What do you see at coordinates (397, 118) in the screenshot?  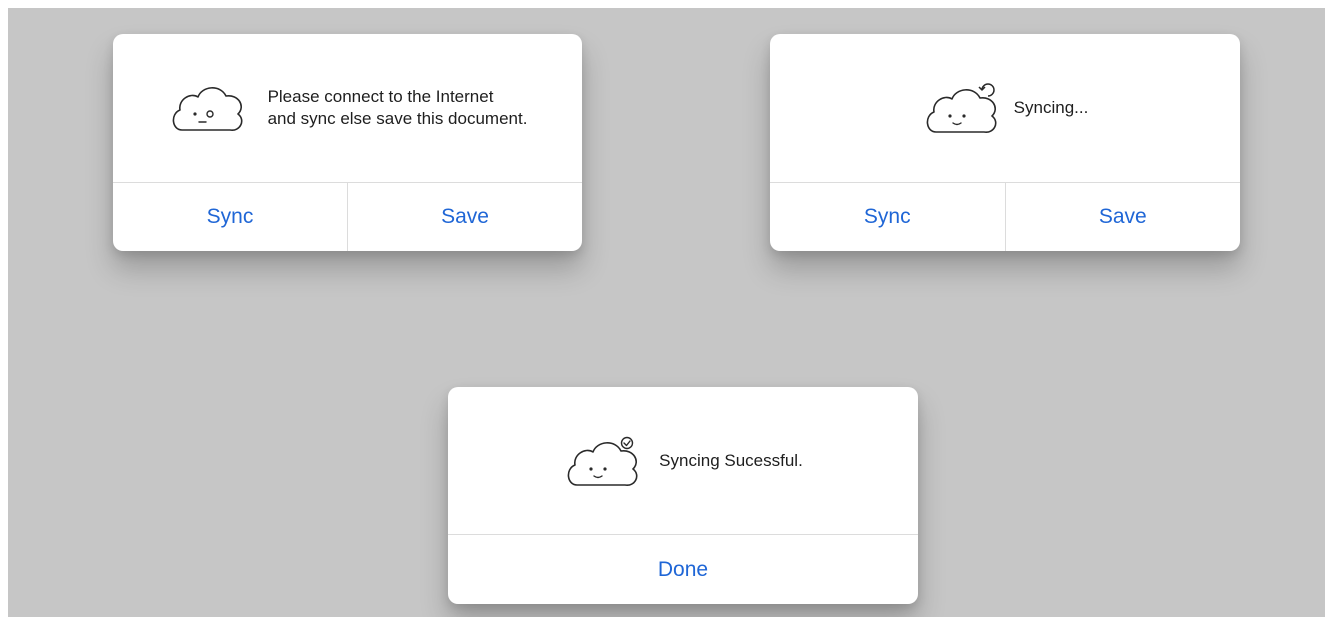 I see `offline-message-line2: and sync else save this document.` at bounding box center [397, 118].